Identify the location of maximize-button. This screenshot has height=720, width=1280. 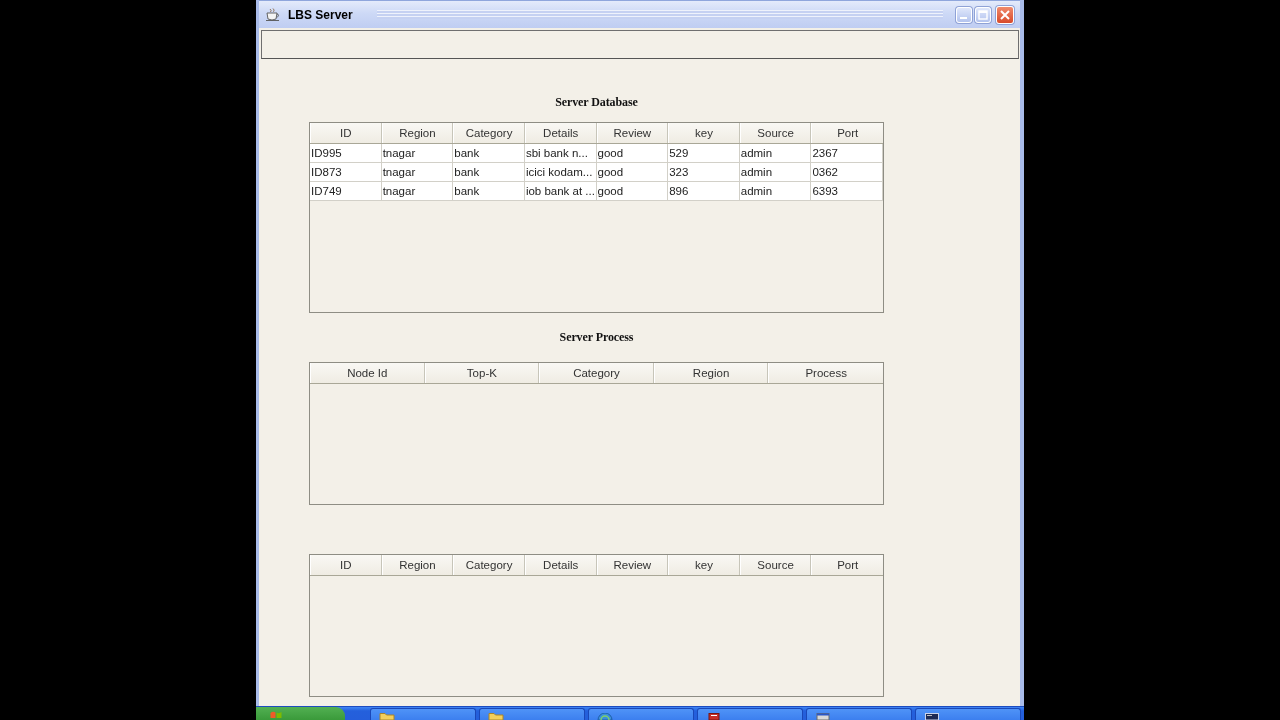
(983, 14).